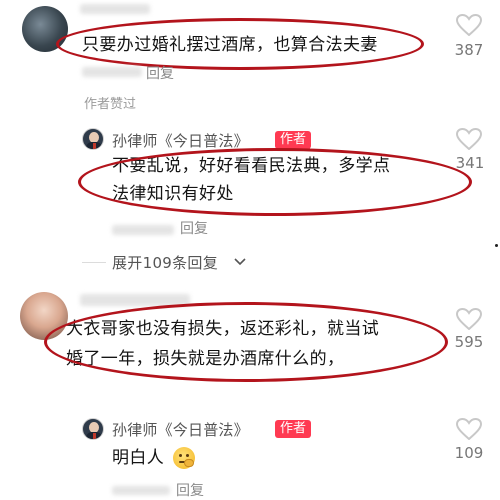 The height and width of the screenshot is (500, 500). What do you see at coordinates (138, 458) in the screenshot?
I see `reply-text: 明白人` at bounding box center [138, 458].